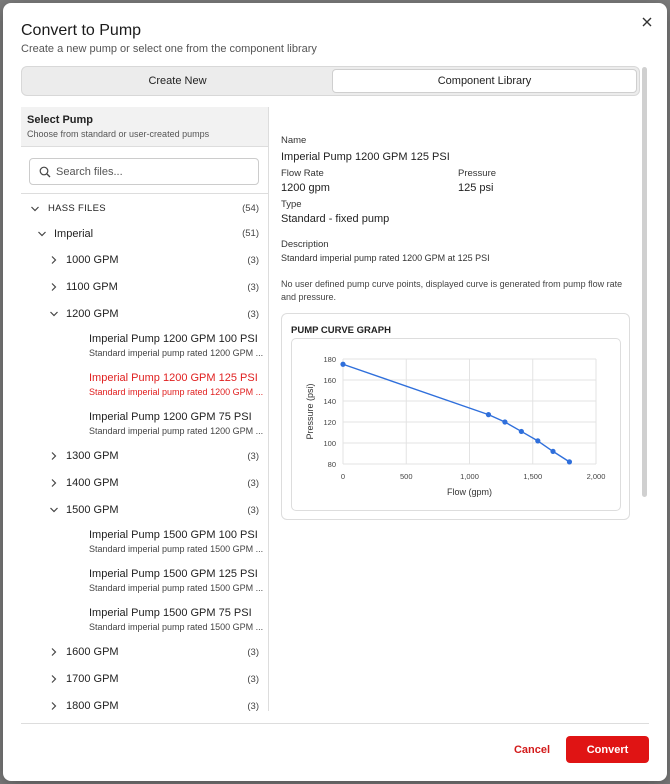  I want to click on pump-name: Imperial Pump 1500 GPM 125 PSI, so click(173, 574).